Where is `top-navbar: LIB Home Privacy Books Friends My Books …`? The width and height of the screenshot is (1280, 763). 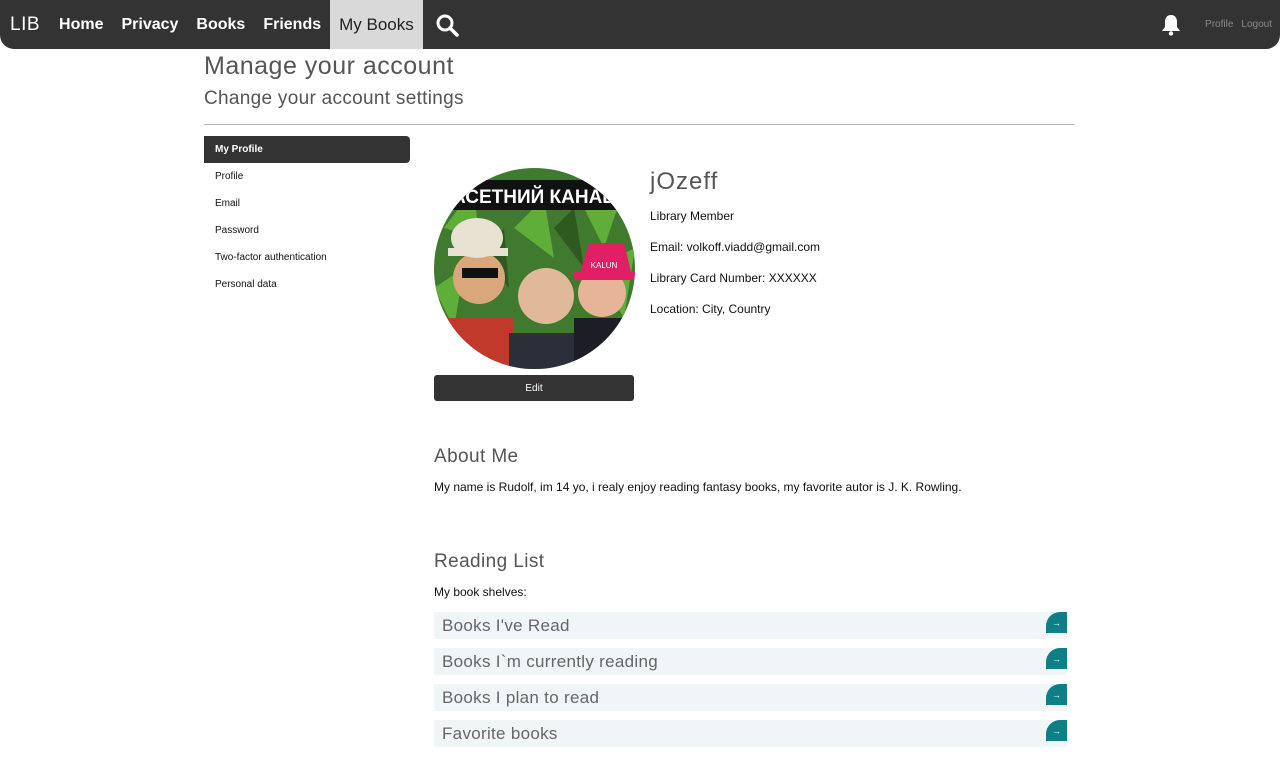 top-navbar: LIB Home Privacy Books Friends My Books … is located at coordinates (640, 24).